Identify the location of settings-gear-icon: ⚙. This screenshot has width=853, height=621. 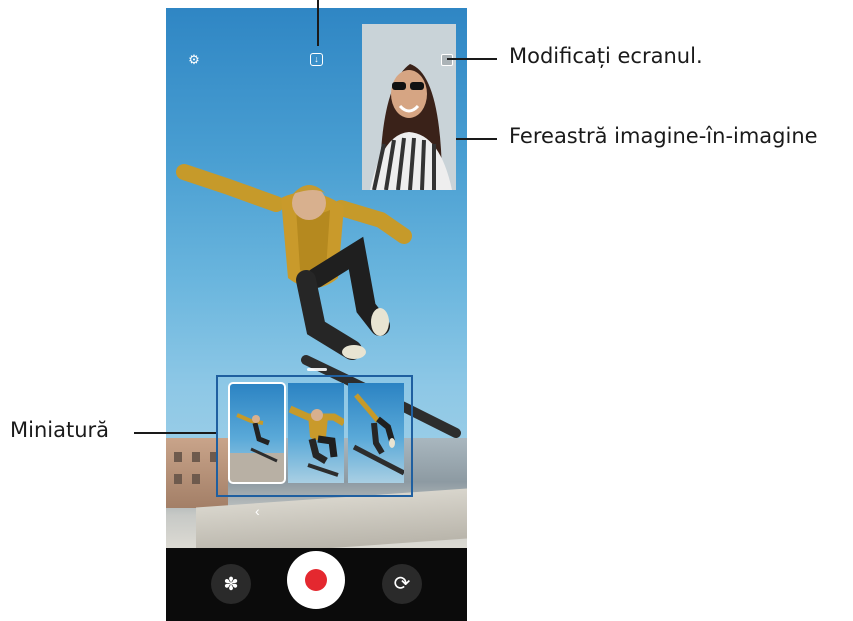
(194, 60).